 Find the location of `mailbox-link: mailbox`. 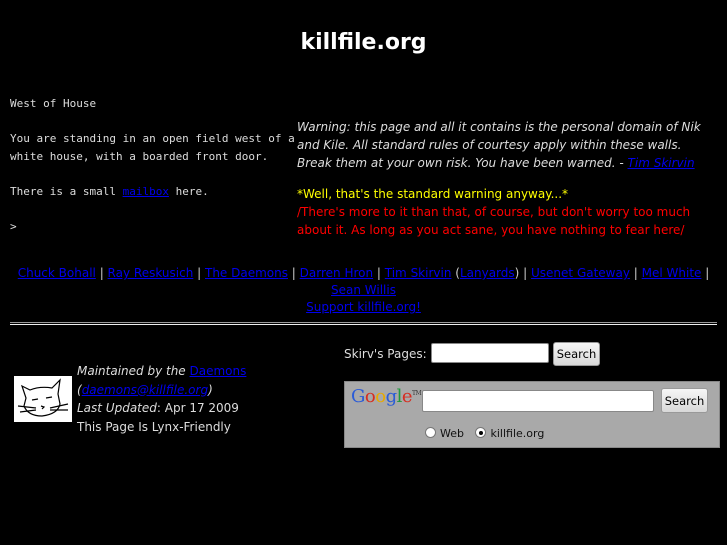

mailbox-link: mailbox is located at coordinates (146, 191).